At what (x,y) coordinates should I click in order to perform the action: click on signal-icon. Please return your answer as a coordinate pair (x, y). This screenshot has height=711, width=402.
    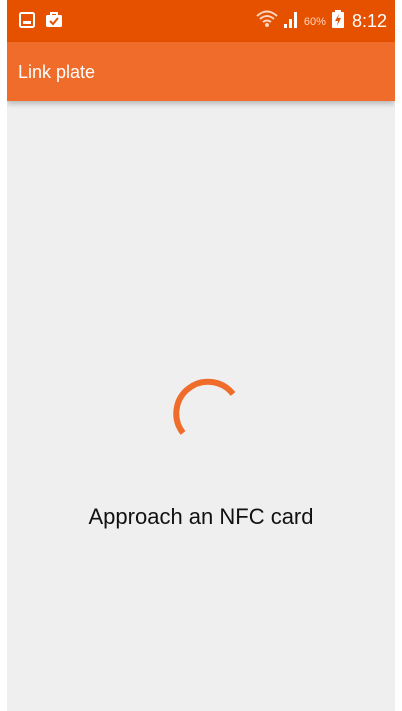
    Looking at the image, I should click on (291, 21).